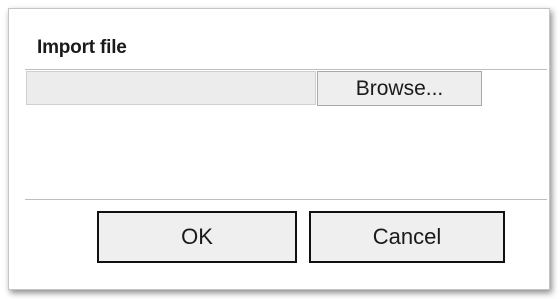  What do you see at coordinates (82, 47) in the screenshot?
I see `dialog-title: Import file` at bounding box center [82, 47].